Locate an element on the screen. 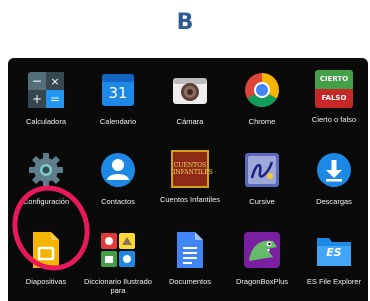 This screenshot has height=301, width=370. app-label: Calendario is located at coordinates (118, 121).